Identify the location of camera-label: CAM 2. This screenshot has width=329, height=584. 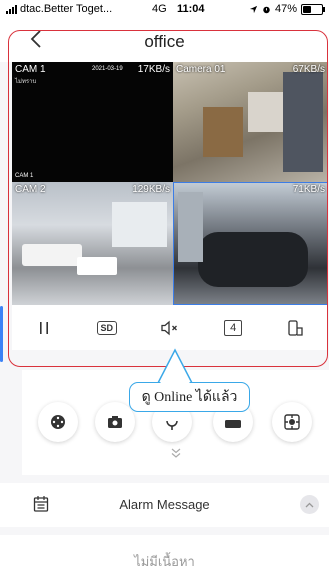
(30, 189).